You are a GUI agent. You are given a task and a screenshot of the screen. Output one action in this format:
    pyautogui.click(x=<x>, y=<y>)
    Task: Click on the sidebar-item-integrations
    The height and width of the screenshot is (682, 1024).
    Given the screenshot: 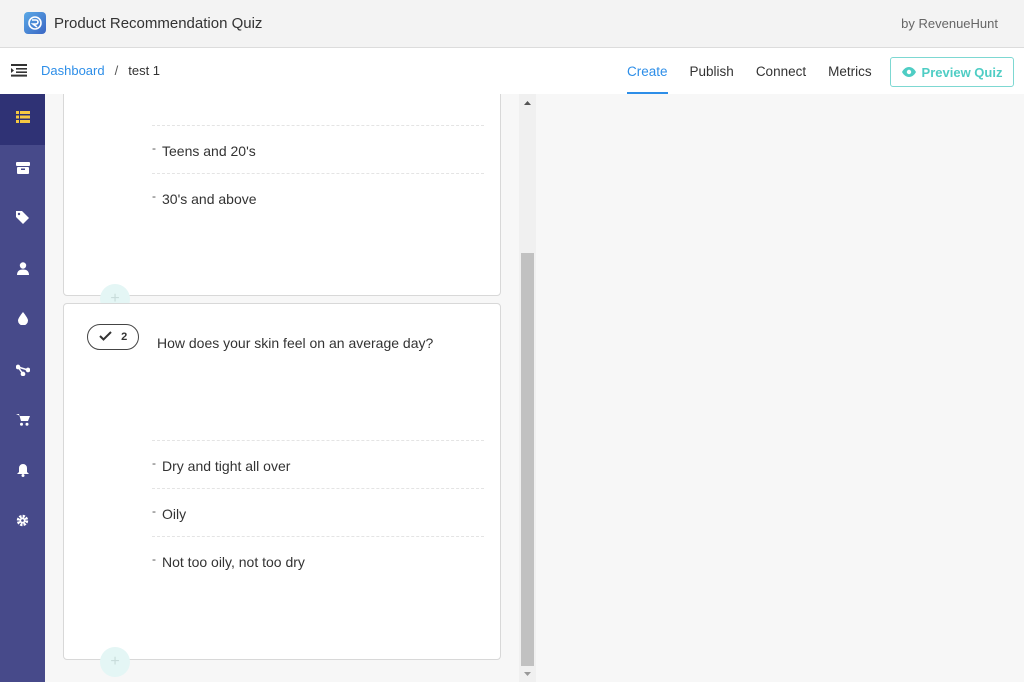 What is the action you would take?
    pyautogui.click(x=22, y=372)
    